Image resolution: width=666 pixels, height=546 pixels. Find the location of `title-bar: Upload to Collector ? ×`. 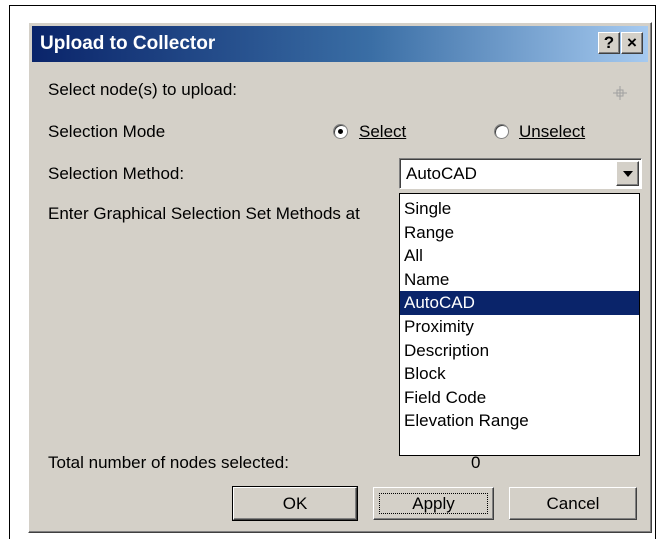

title-bar: Upload to Collector ? × is located at coordinates (340, 44).